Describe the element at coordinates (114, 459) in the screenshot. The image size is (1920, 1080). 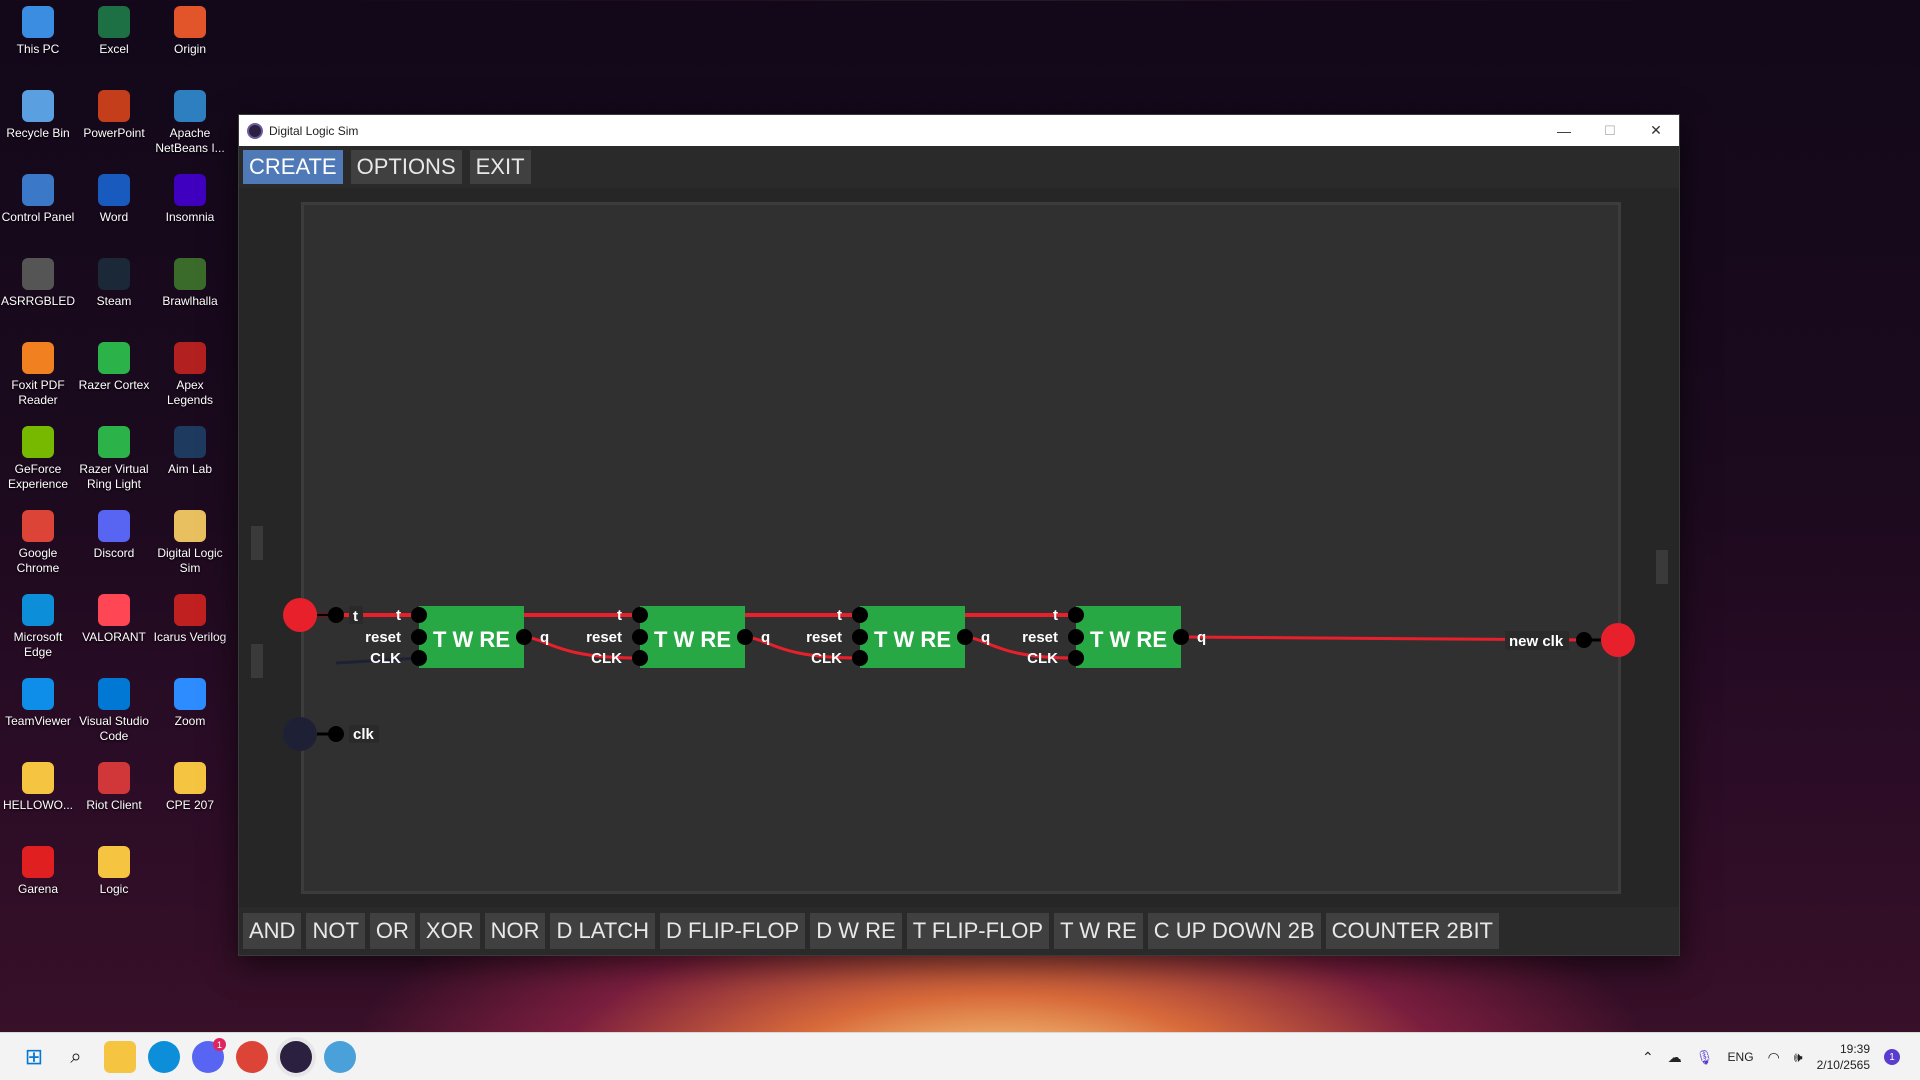
I see `desktop-icon: Razer Virtual Ring Light` at that location.